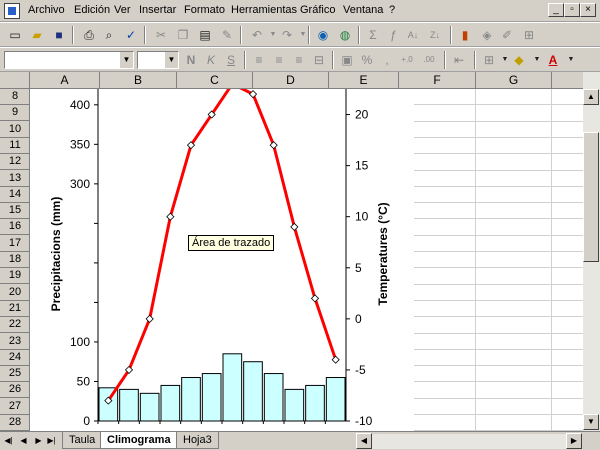  What do you see at coordinates (323, 35) in the screenshot?
I see `hyperlink-icon: ◉` at bounding box center [323, 35].